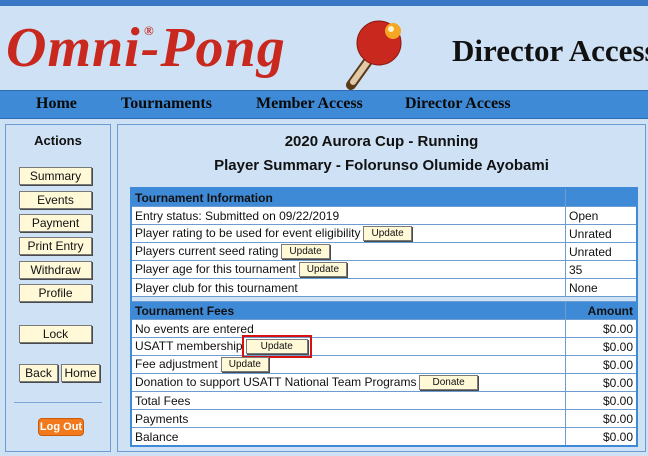 This screenshot has height=456, width=648. Describe the element at coordinates (207, 251) in the screenshot. I see `seed-rating-label: Players current seed rating` at that location.